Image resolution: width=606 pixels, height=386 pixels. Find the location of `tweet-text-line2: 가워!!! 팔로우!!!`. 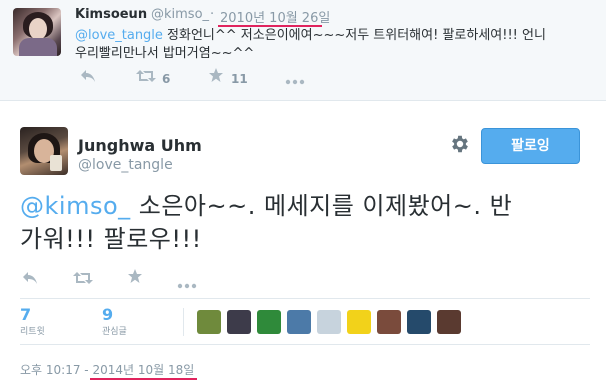

tweet-text-line2: 가워!!! 팔로우!!! is located at coordinates (111, 239).